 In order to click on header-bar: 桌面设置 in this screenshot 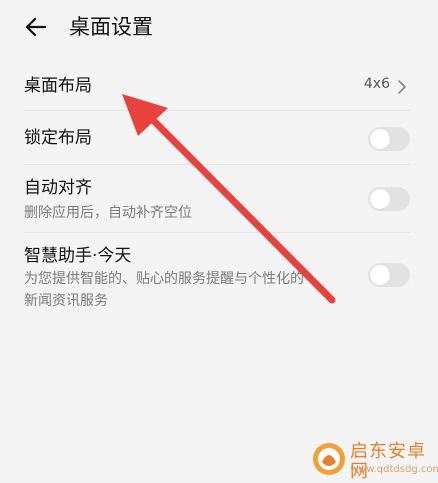, I will do `click(219, 28)`.